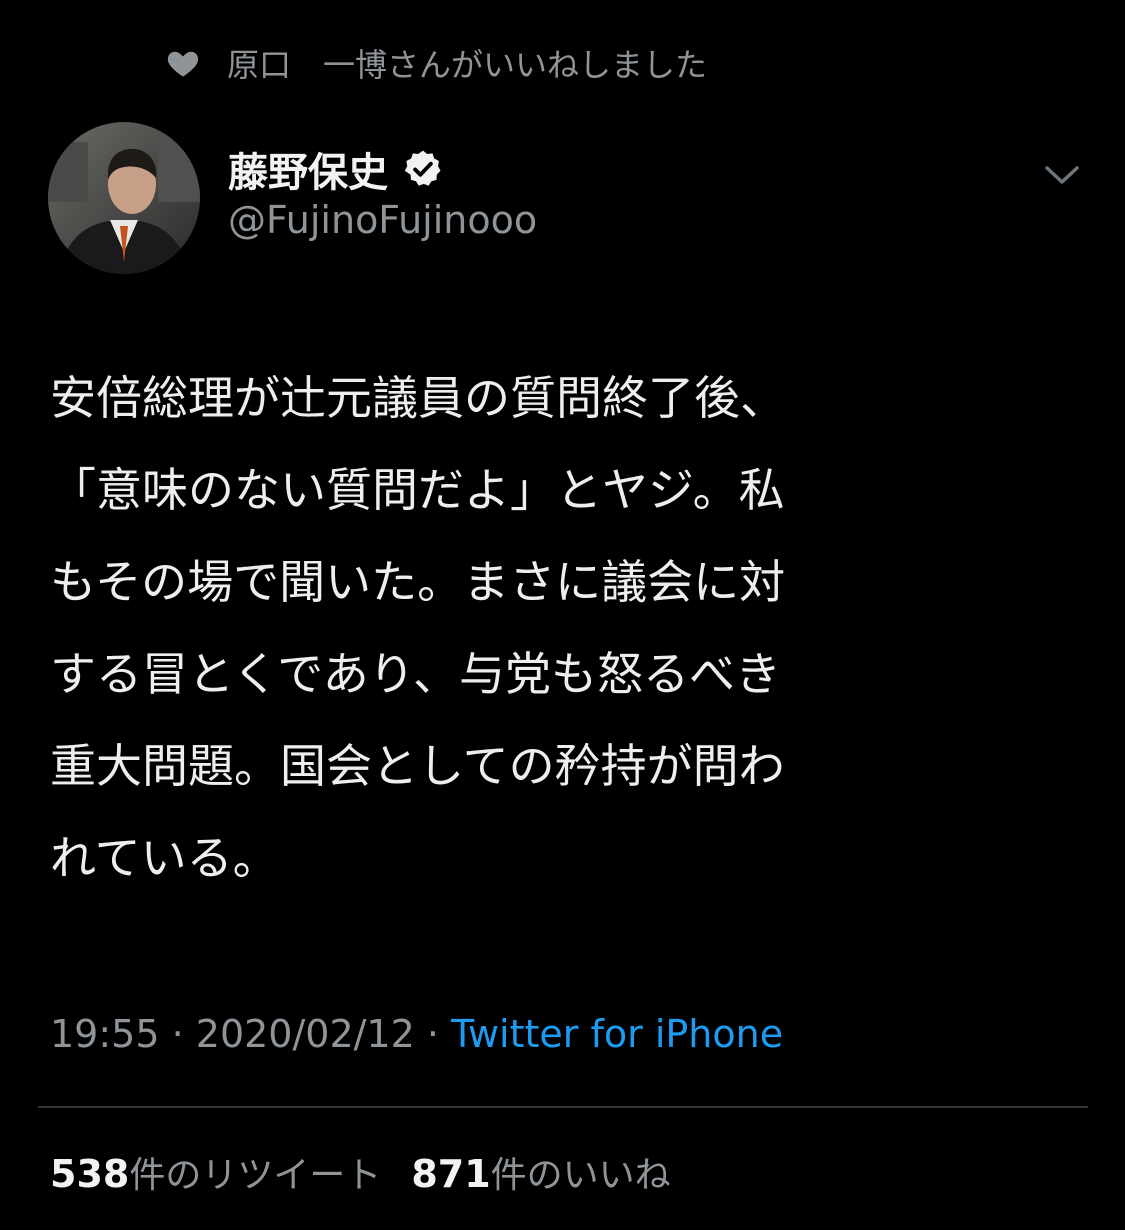  I want to click on avatar, so click(124, 198).